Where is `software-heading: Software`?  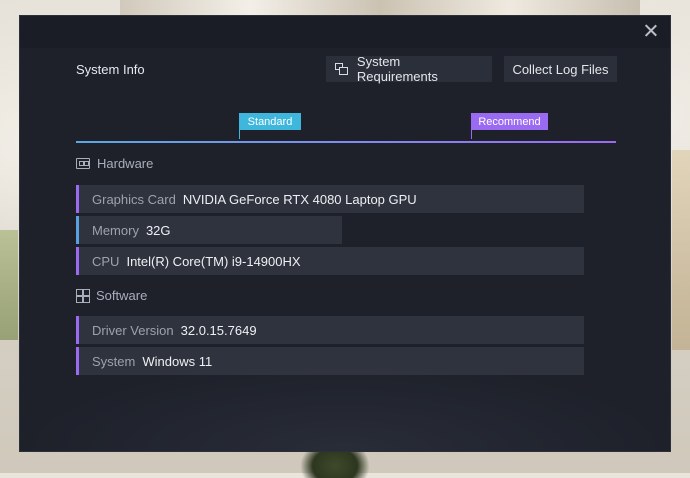 software-heading: Software is located at coordinates (111, 295).